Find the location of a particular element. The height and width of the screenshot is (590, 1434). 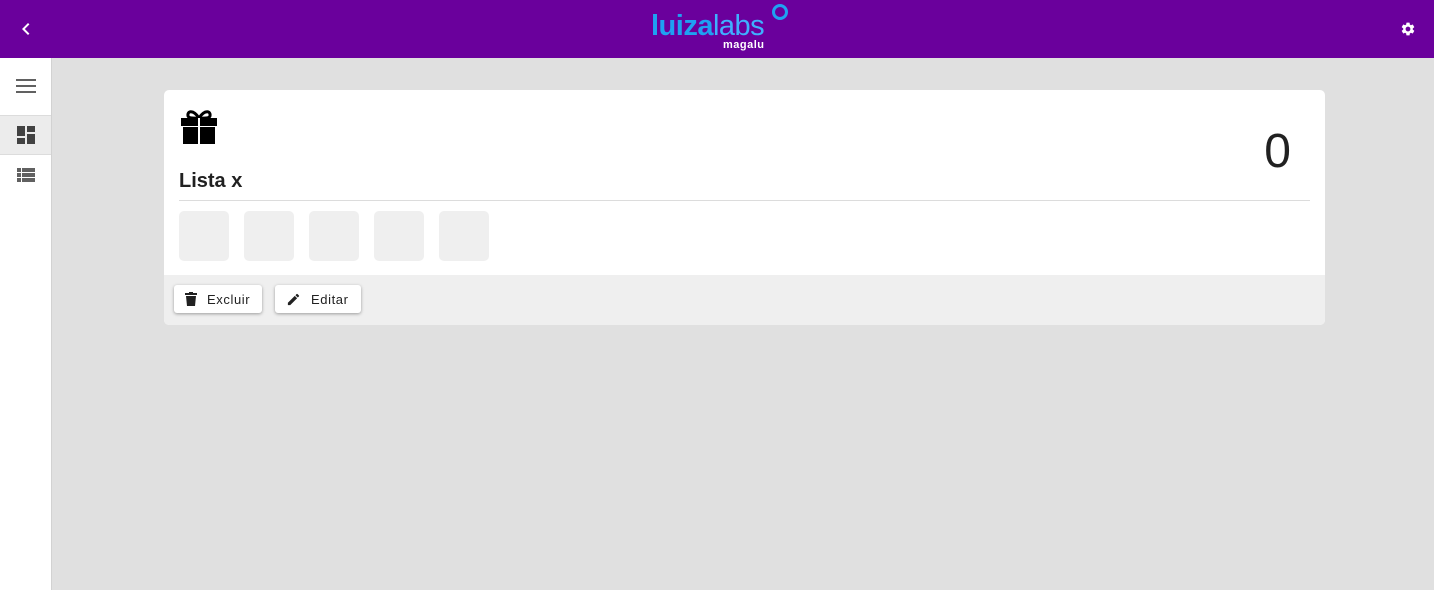

edit-button: Editar is located at coordinates (318, 299).